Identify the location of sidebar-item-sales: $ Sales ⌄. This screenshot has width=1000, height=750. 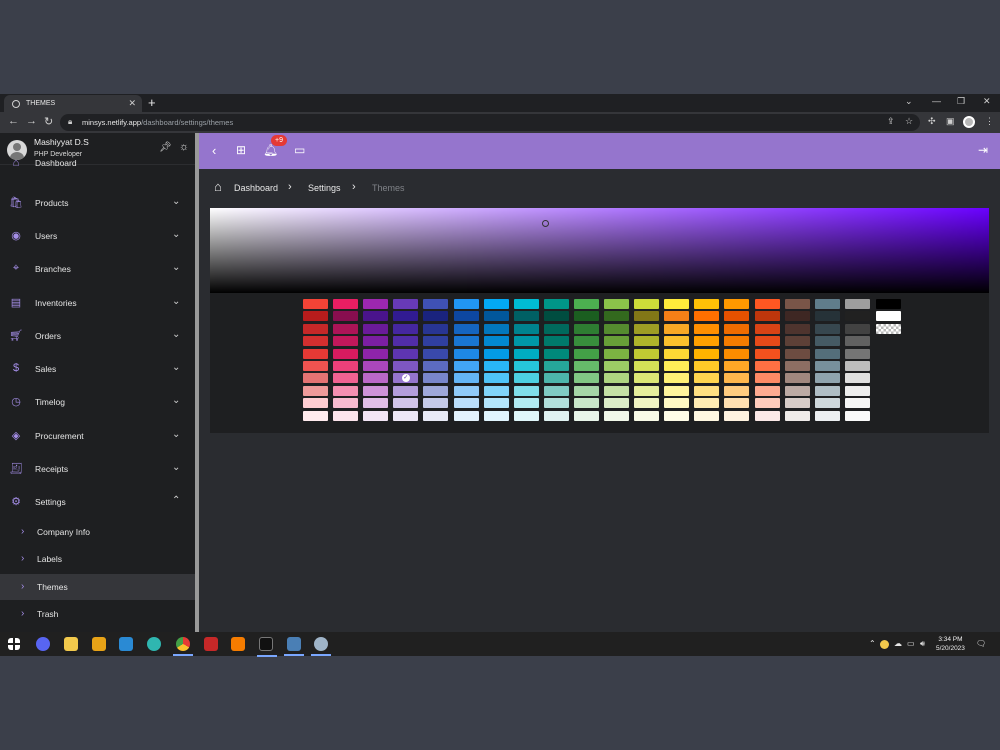
(97, 369).